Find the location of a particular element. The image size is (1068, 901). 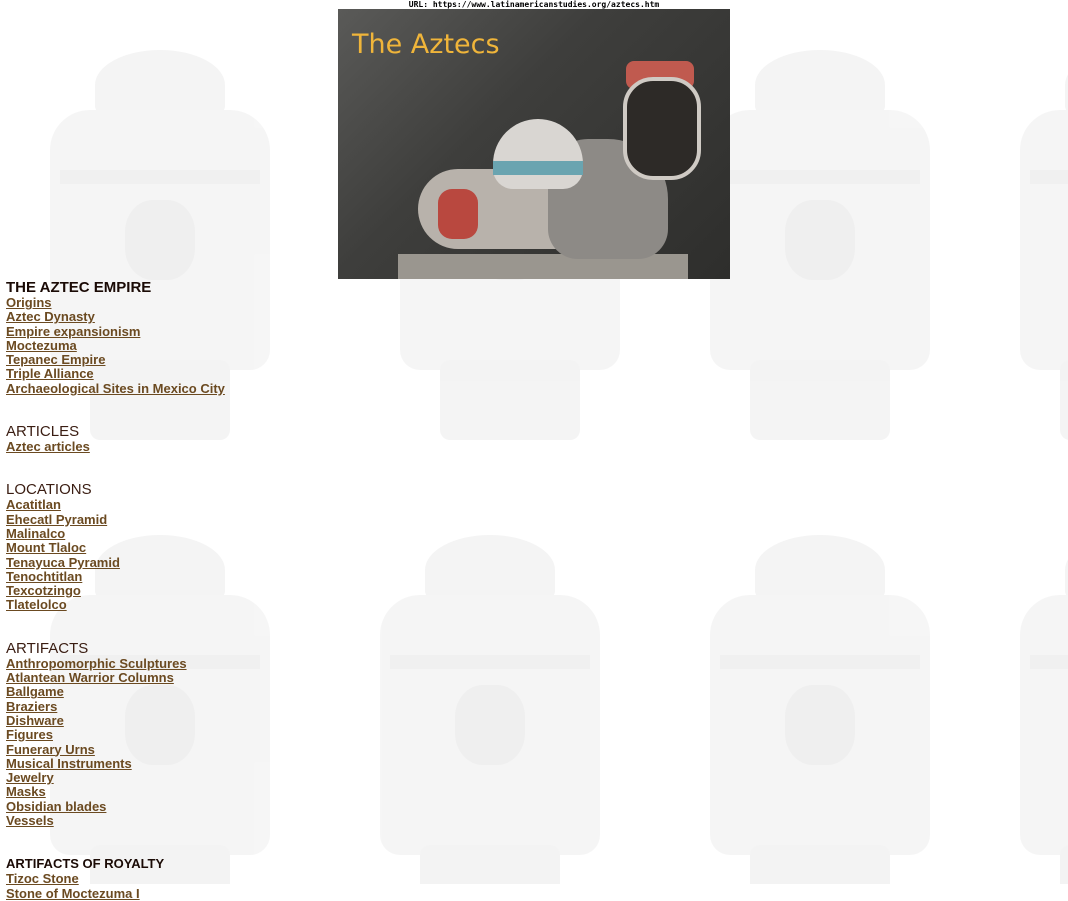

link-triple-alliance: Triple Alliance is located at coordinates (115, 374).